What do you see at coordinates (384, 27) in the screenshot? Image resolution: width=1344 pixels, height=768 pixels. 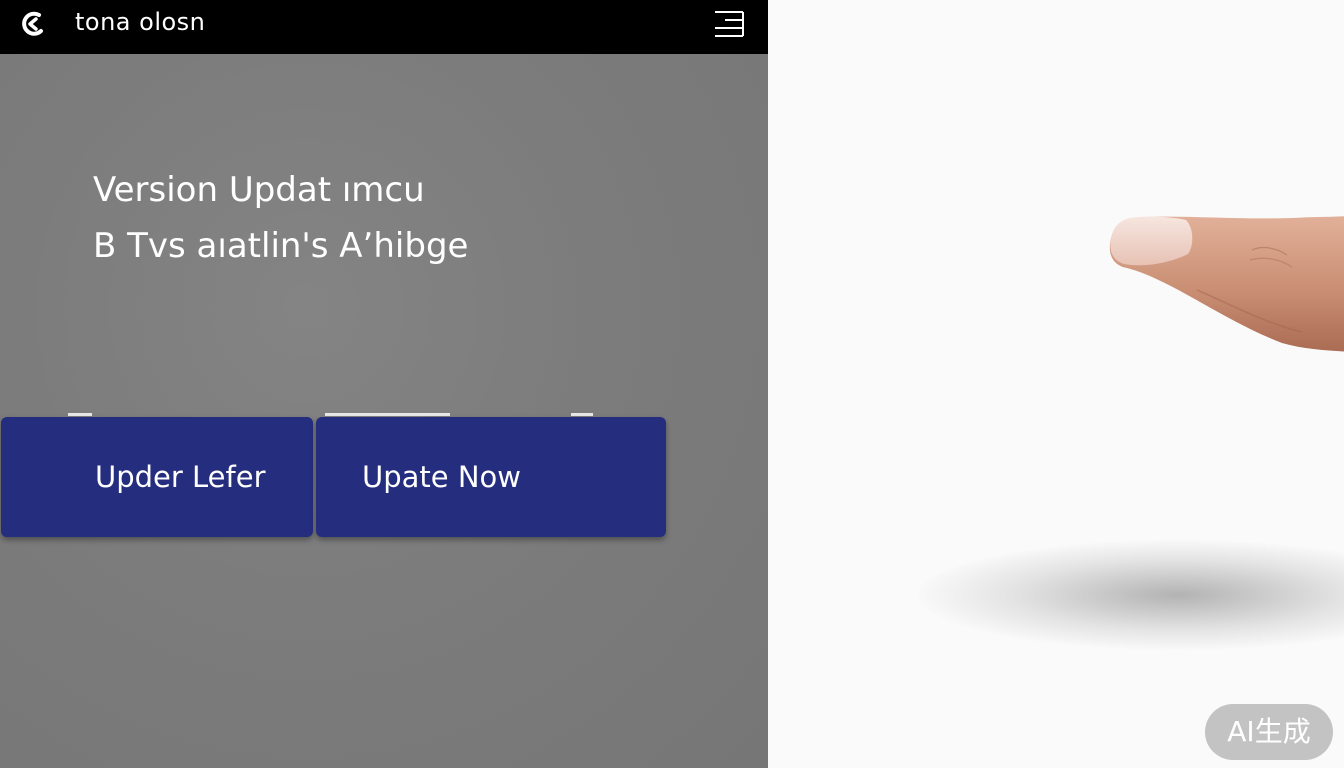 I see `top-bar: tona olosn` at bounding box center [384, 27].